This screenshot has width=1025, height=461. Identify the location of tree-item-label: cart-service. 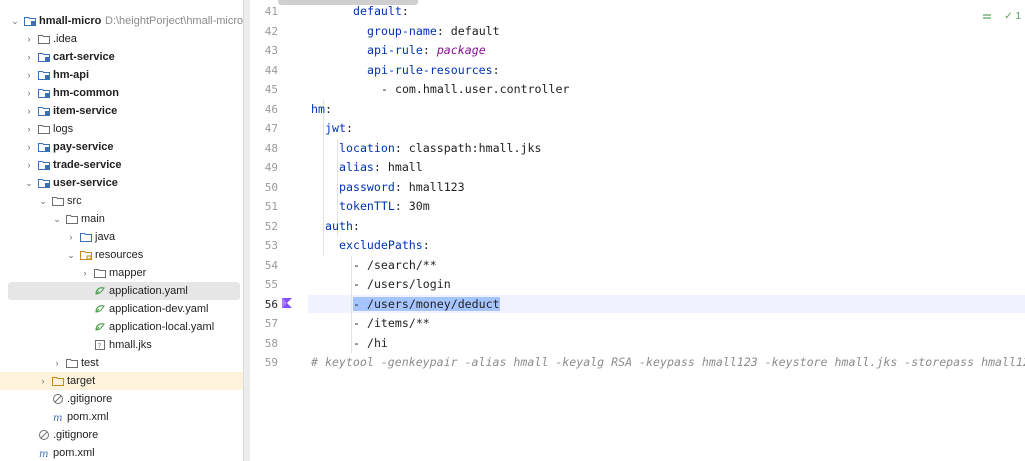
(84, 57).